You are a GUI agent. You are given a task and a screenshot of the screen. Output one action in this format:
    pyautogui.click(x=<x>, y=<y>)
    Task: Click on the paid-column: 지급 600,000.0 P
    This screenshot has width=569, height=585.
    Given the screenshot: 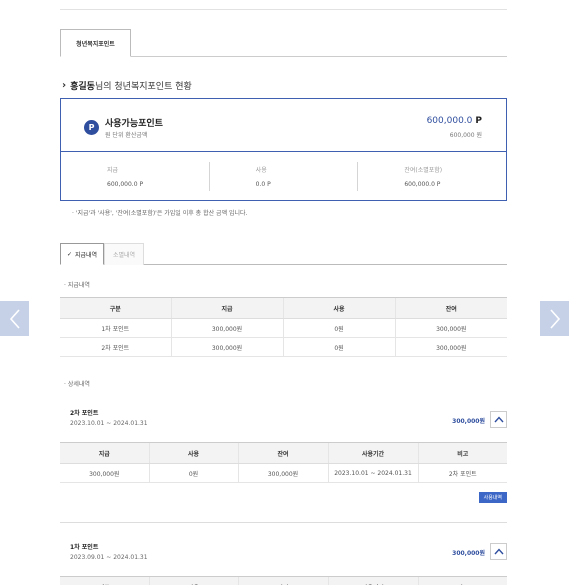 What is the action you would take?
    pyautogui.click(x=135, y=176)
    